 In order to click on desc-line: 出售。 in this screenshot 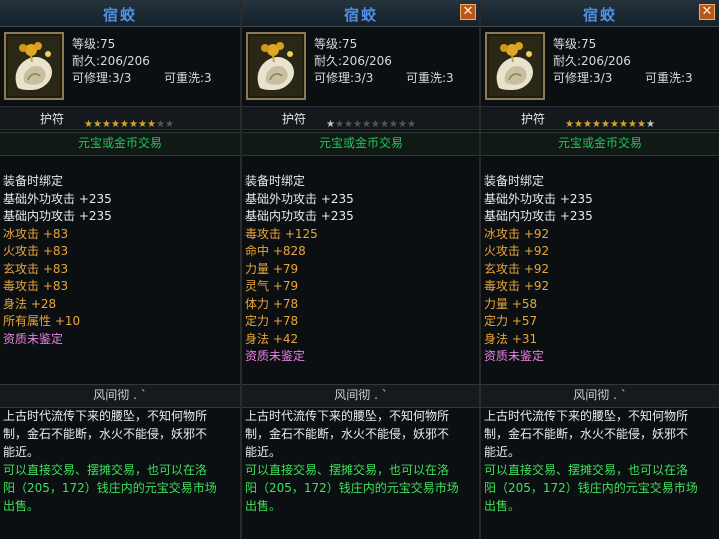, I will do `click(21, 506)`.